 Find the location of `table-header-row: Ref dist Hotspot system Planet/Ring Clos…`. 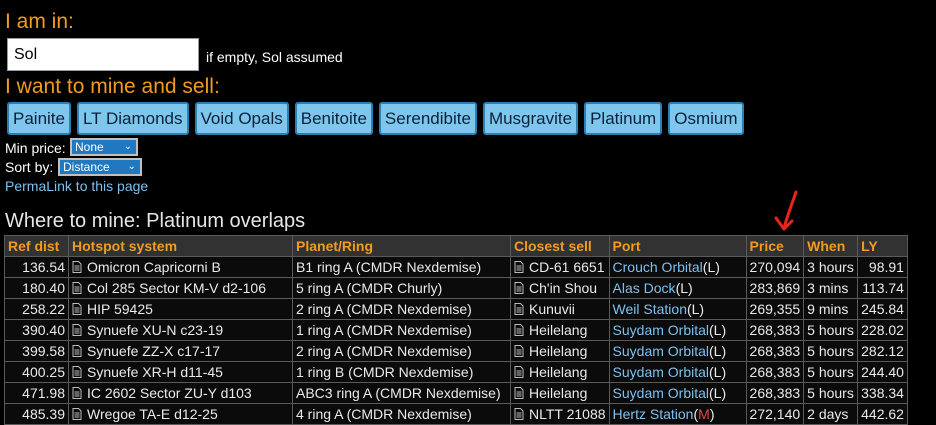

table-header-row: Ref dist Hotspot system Planet/Ring Clos… is located at coordinates (456, 246).